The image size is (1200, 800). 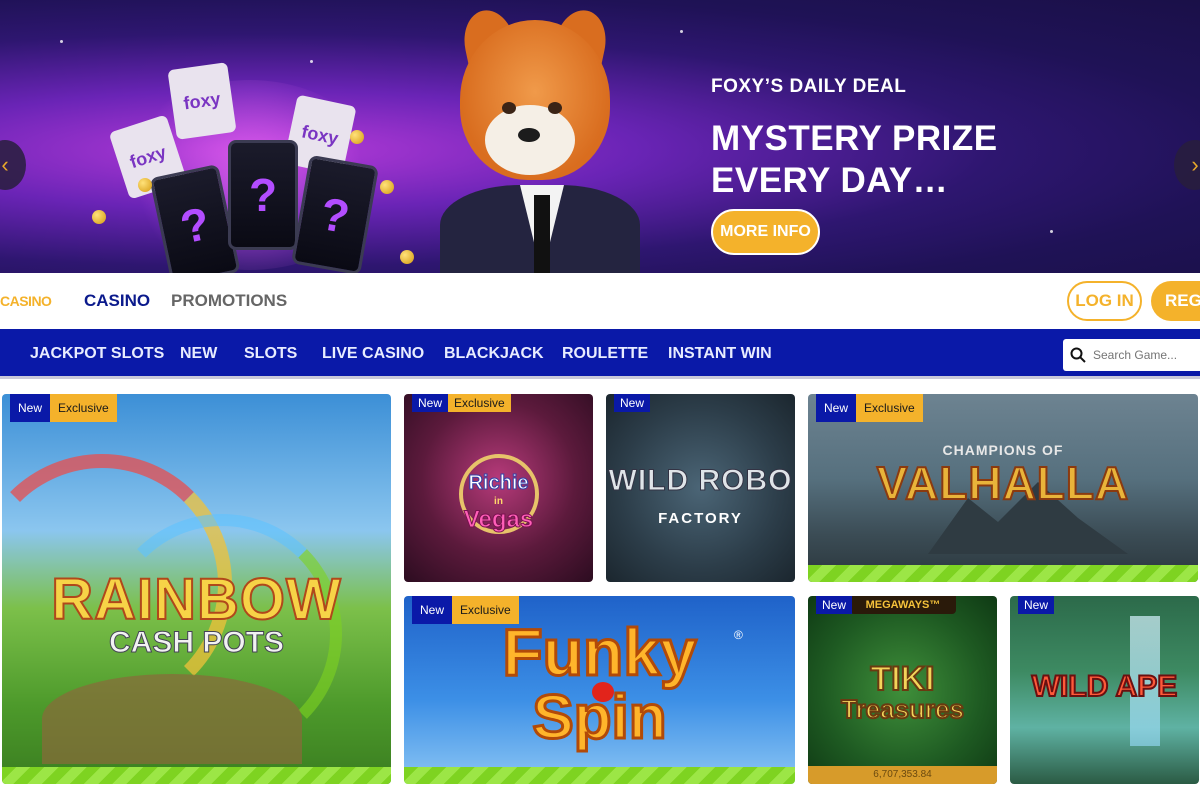 What do you see at coordinates (26, 301) in the screenshot?
I see `brand-casino-link: CASINO` at bounding box center [26, 301].